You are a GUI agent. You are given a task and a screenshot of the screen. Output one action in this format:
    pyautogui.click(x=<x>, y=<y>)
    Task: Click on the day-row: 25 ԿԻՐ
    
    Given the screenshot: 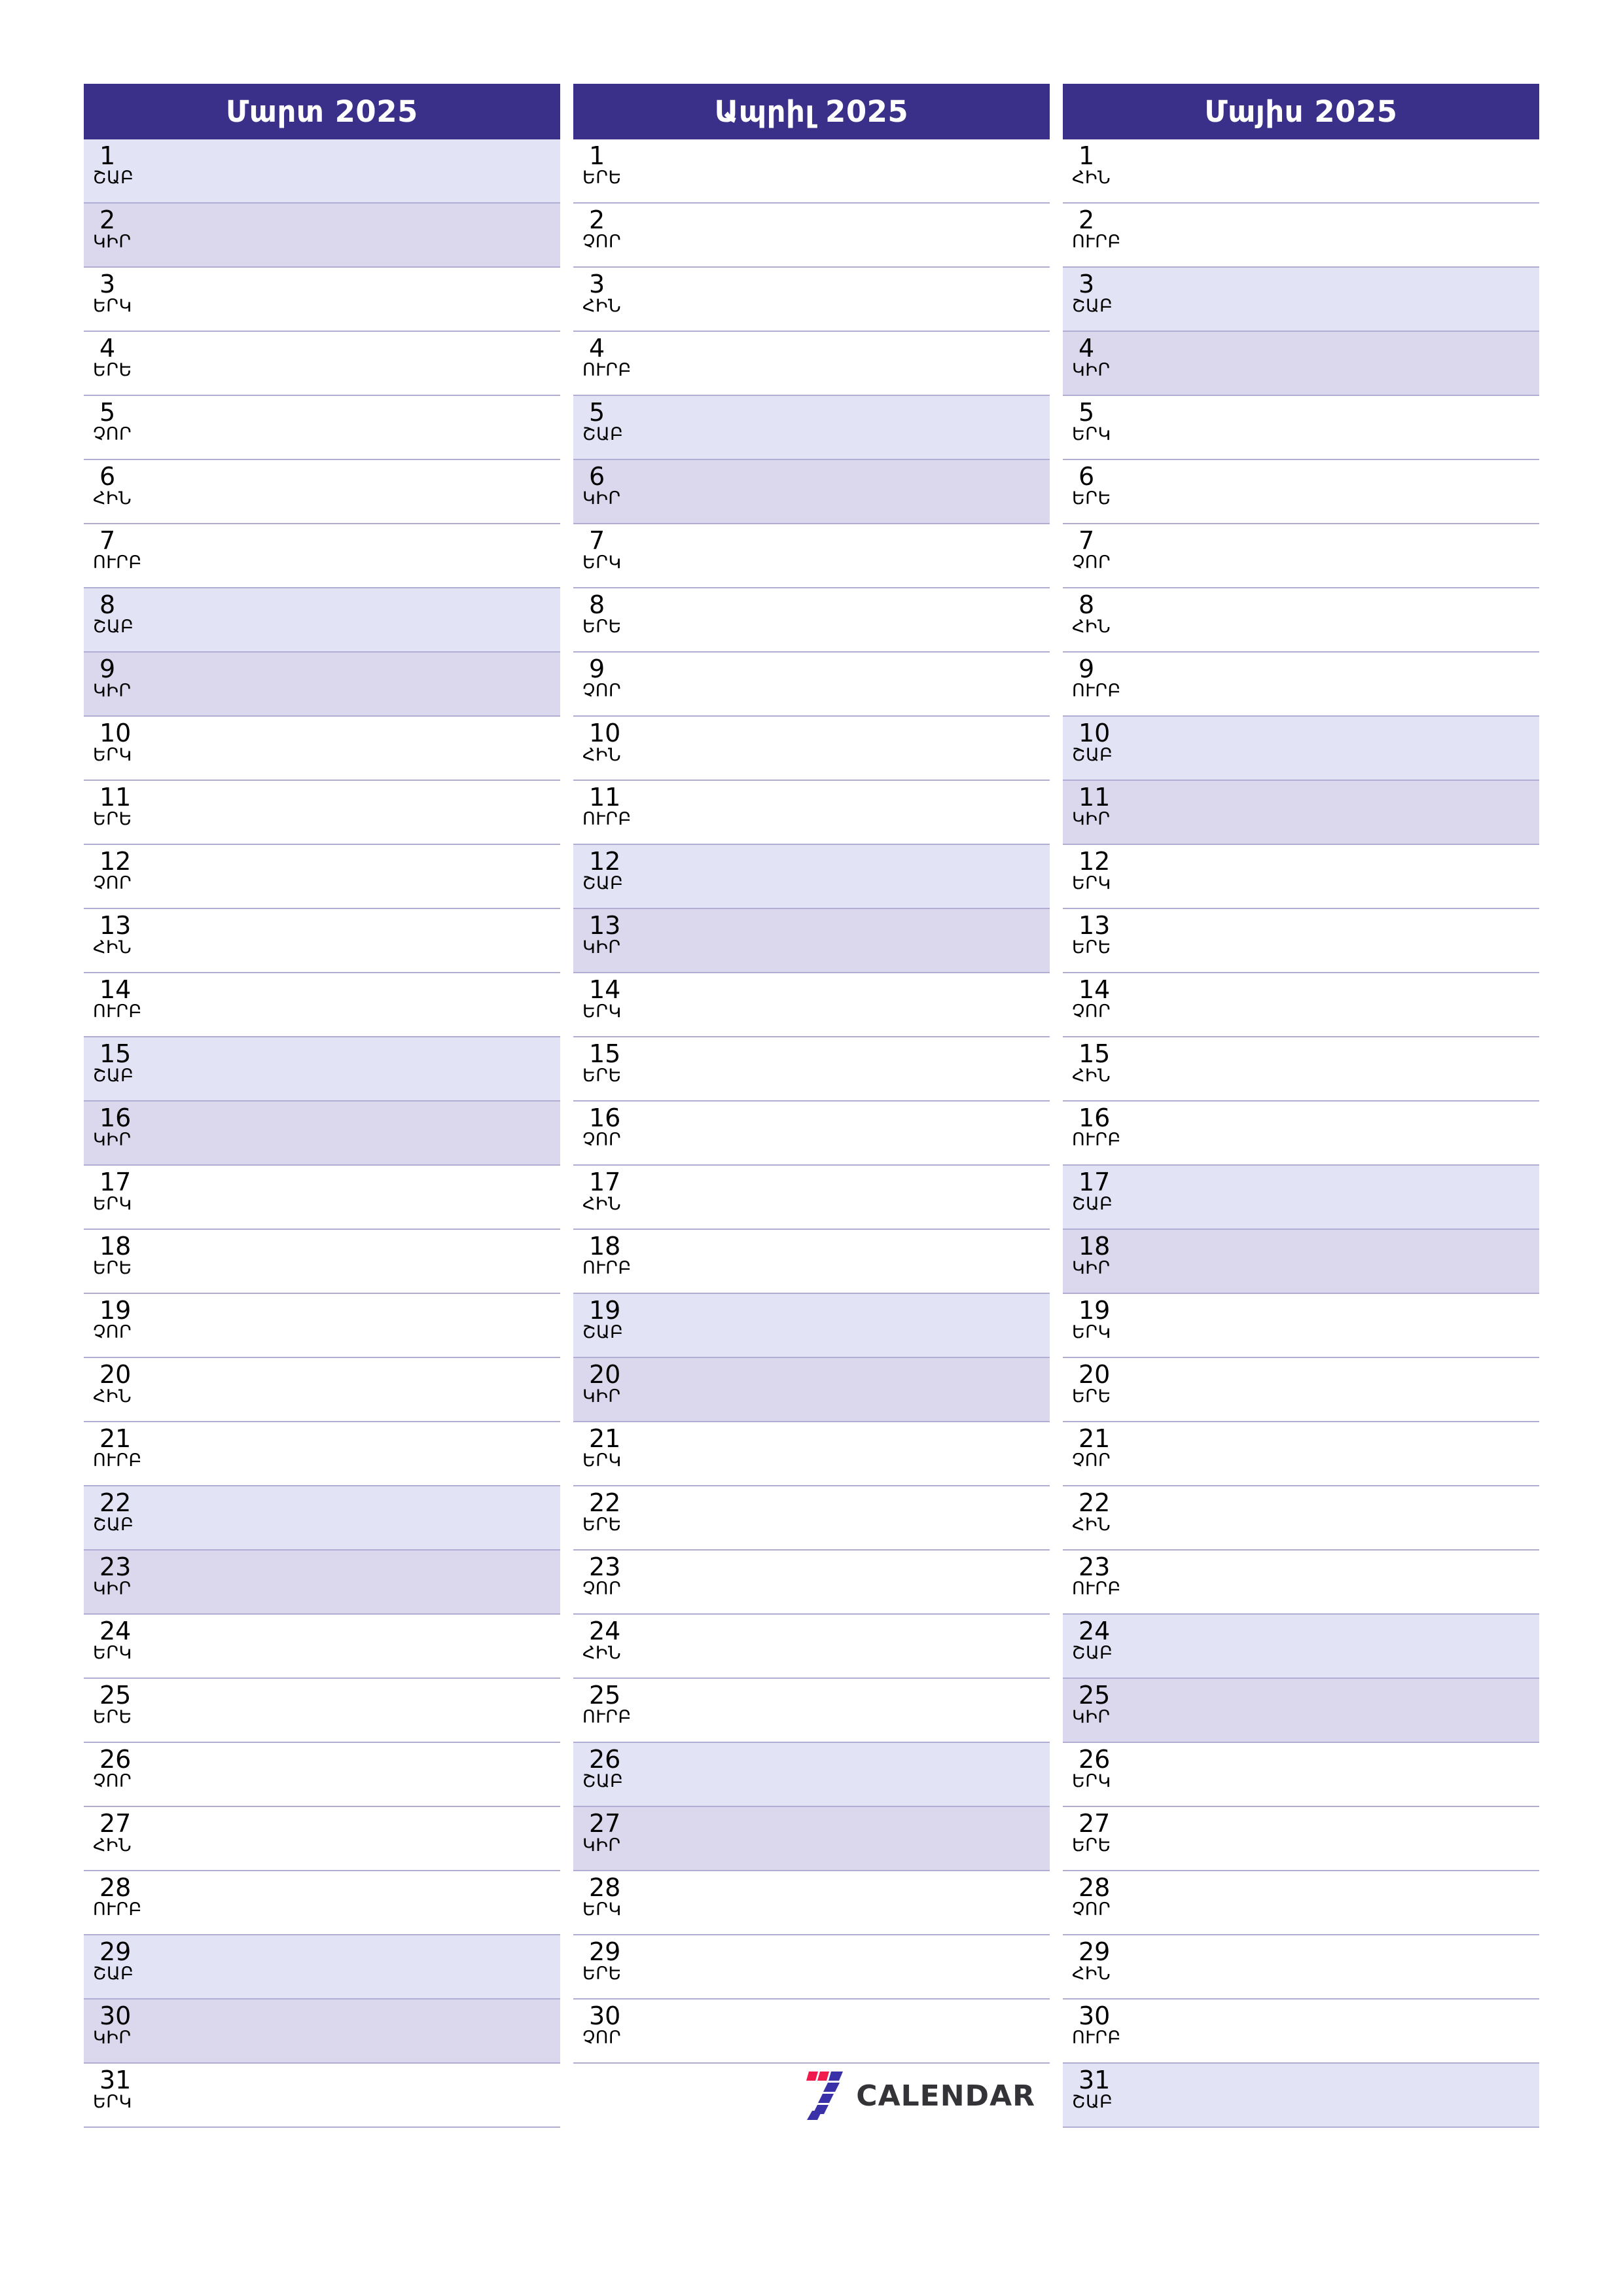 What is the action you would take?
    pyautogui.click(x=1301, y=1711)
    